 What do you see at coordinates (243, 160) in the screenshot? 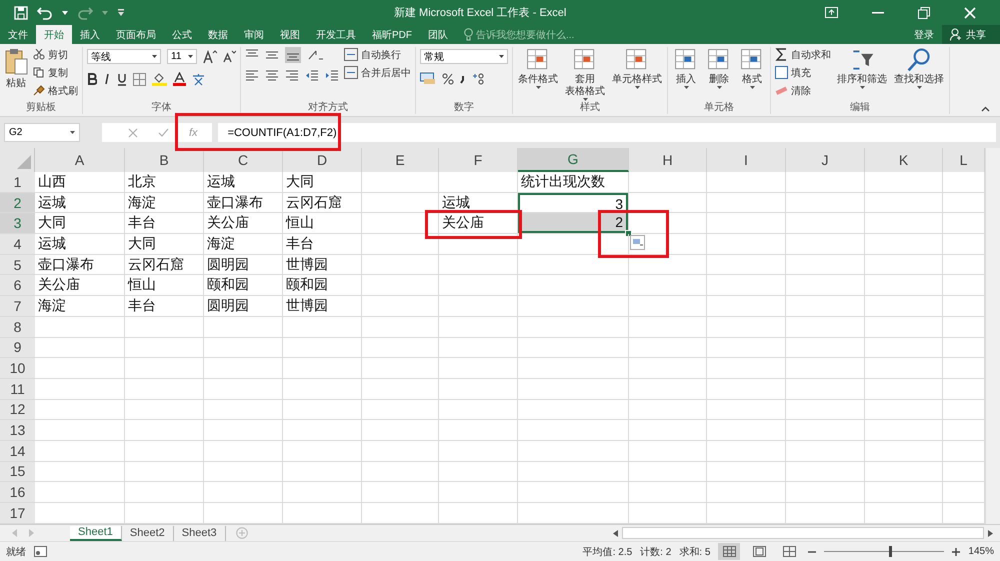
I see `column-header: C` at bounding box center [243, 160].